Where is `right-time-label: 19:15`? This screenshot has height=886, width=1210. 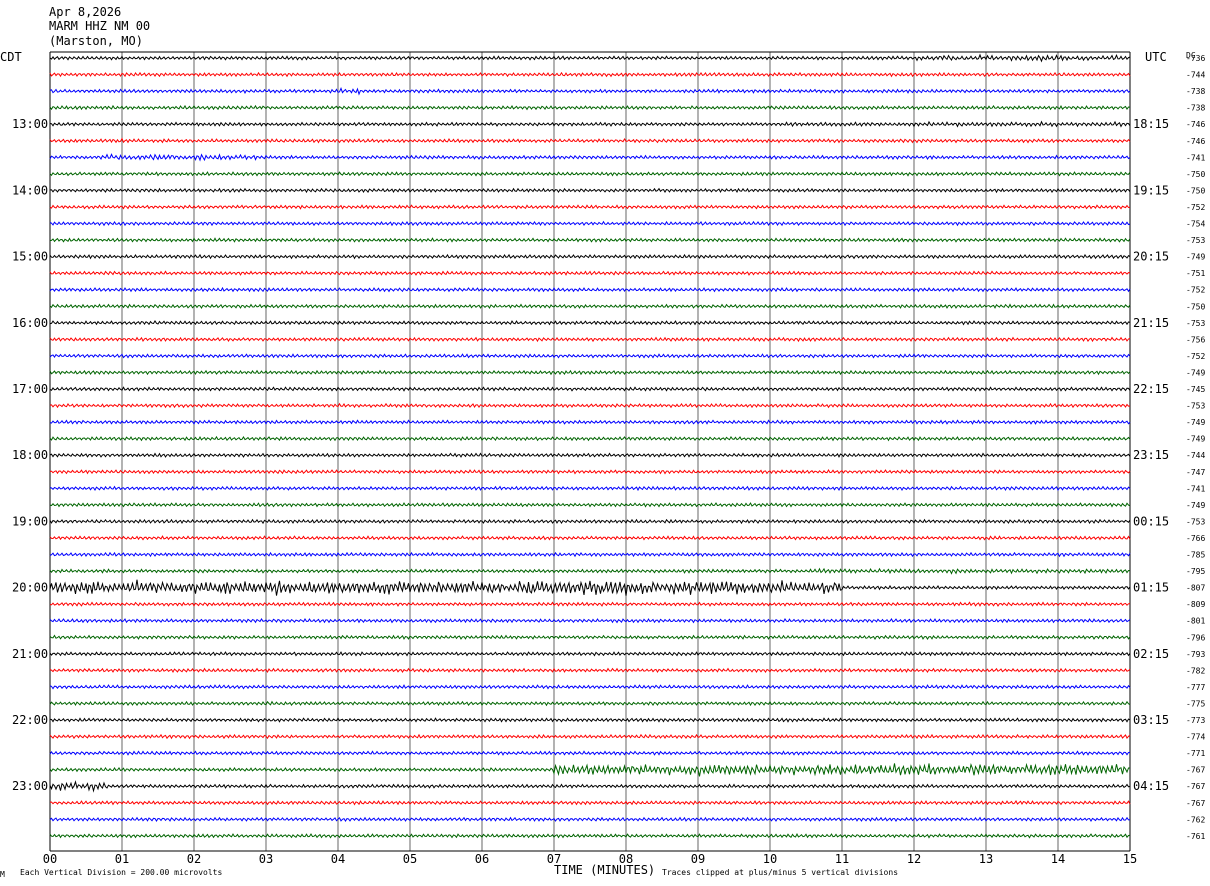
right-time-label: 19:15 is located at coordinates (1151, 190).